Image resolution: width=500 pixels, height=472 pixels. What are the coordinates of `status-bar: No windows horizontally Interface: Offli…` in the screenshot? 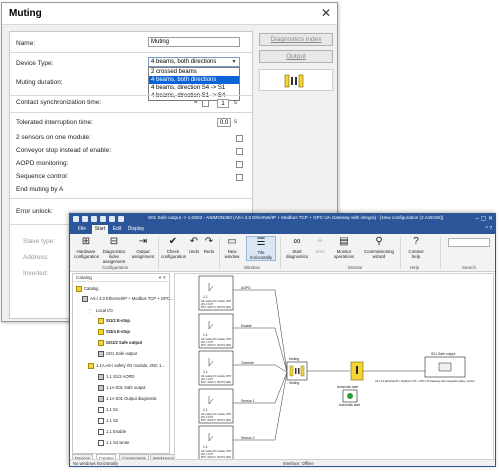 It's located at (282, 462).